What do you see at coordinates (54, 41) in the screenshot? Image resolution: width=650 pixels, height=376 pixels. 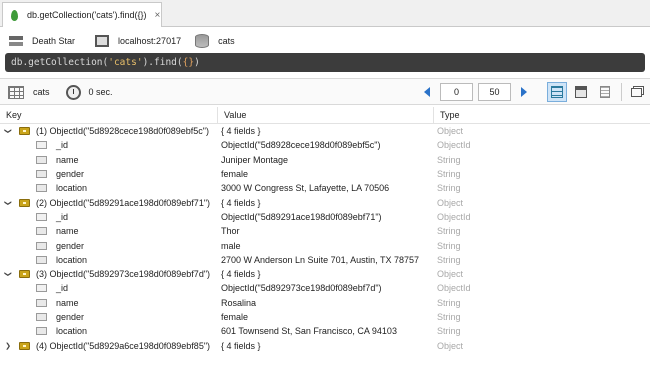 I see `server-name: Death Star` at bounding box center [54, 41].